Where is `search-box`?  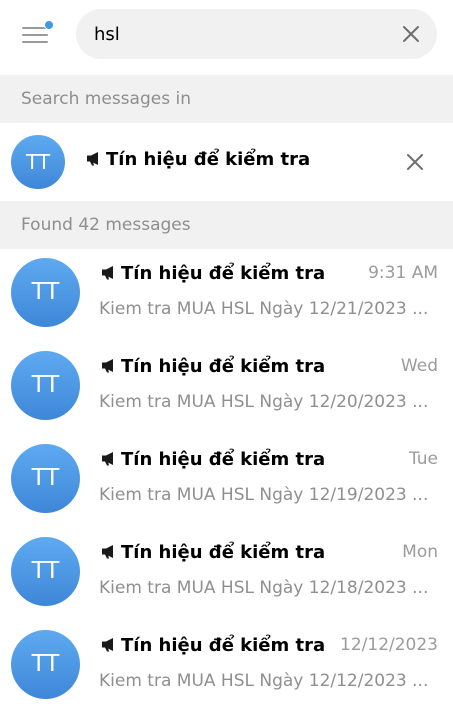 search-box is located at coordinates (256, 34).